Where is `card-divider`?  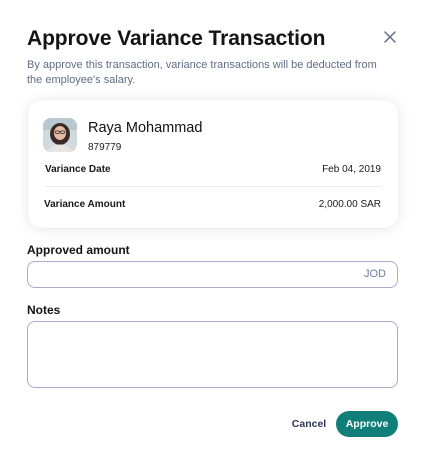 card-divider is located at coordinates (213, 186).